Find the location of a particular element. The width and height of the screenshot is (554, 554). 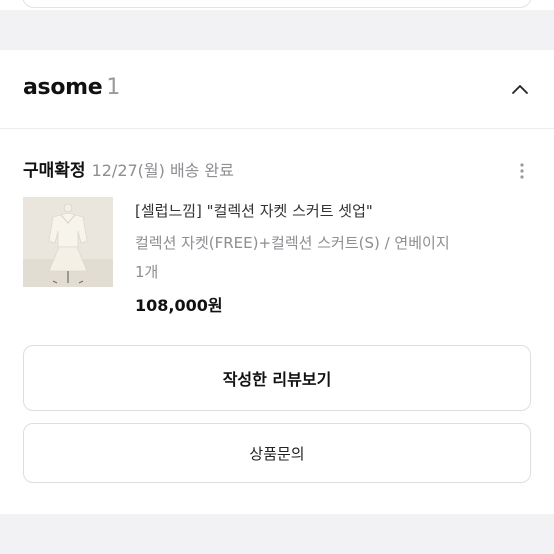

delivery-date: 12/27(월) 배송 완료 is located at coordinates (162, 170).